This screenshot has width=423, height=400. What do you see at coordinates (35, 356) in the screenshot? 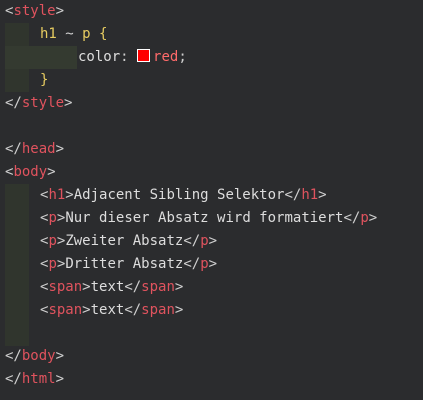
I see `code-line-body-close: </body>` at bounding box center [35, 356].